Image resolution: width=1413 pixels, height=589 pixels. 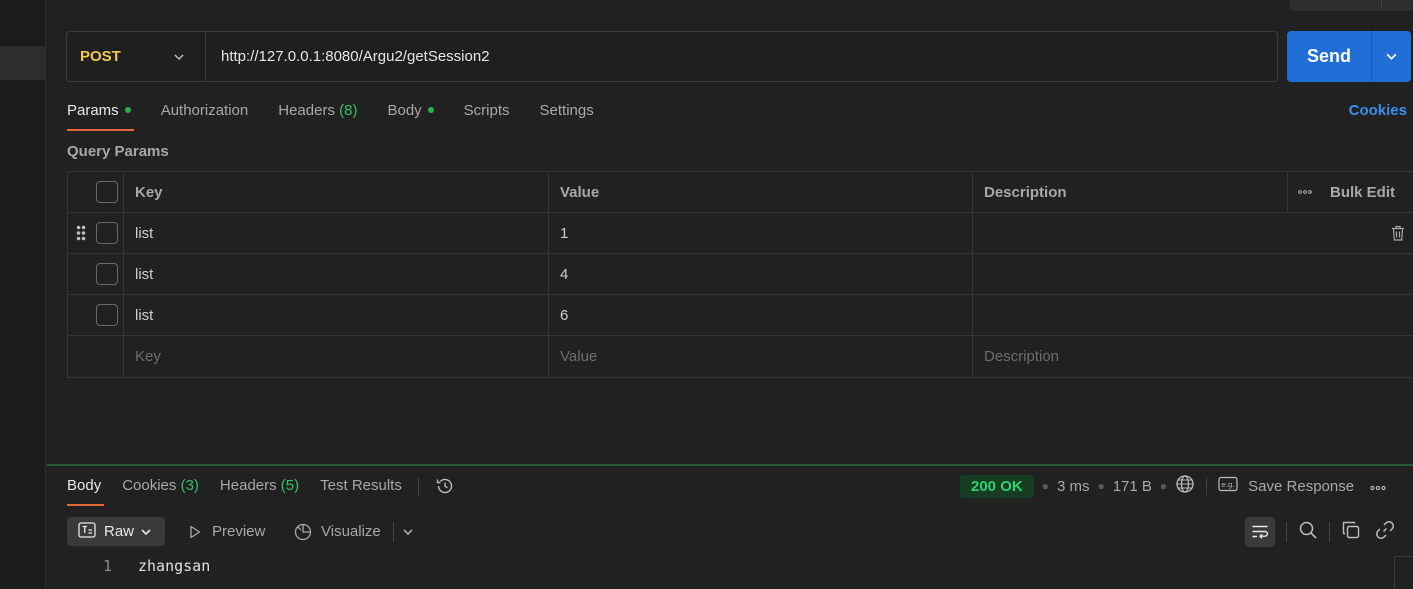 I want to click on link-icon, so click(x=1385, y=532).